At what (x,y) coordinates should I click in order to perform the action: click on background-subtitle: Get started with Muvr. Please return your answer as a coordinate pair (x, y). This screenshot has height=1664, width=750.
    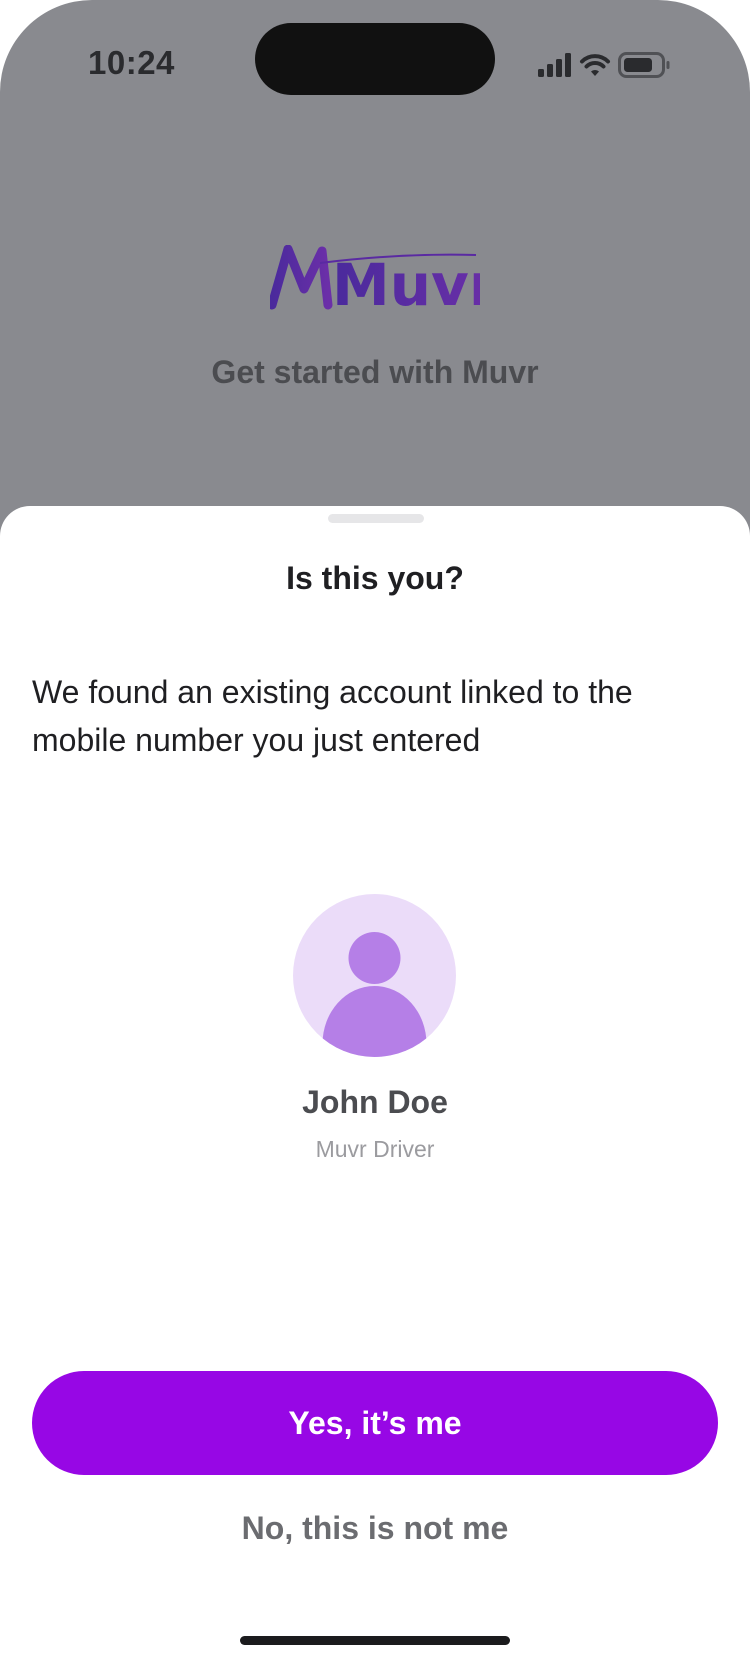
    Looking at the image, I should click on (375, 372).